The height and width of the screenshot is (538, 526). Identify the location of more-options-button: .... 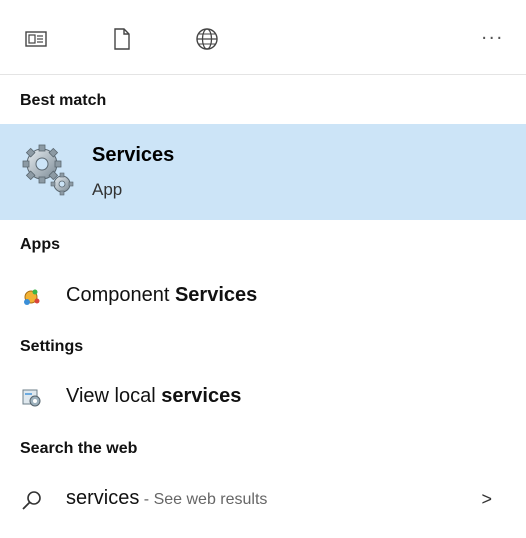
(492, 33).